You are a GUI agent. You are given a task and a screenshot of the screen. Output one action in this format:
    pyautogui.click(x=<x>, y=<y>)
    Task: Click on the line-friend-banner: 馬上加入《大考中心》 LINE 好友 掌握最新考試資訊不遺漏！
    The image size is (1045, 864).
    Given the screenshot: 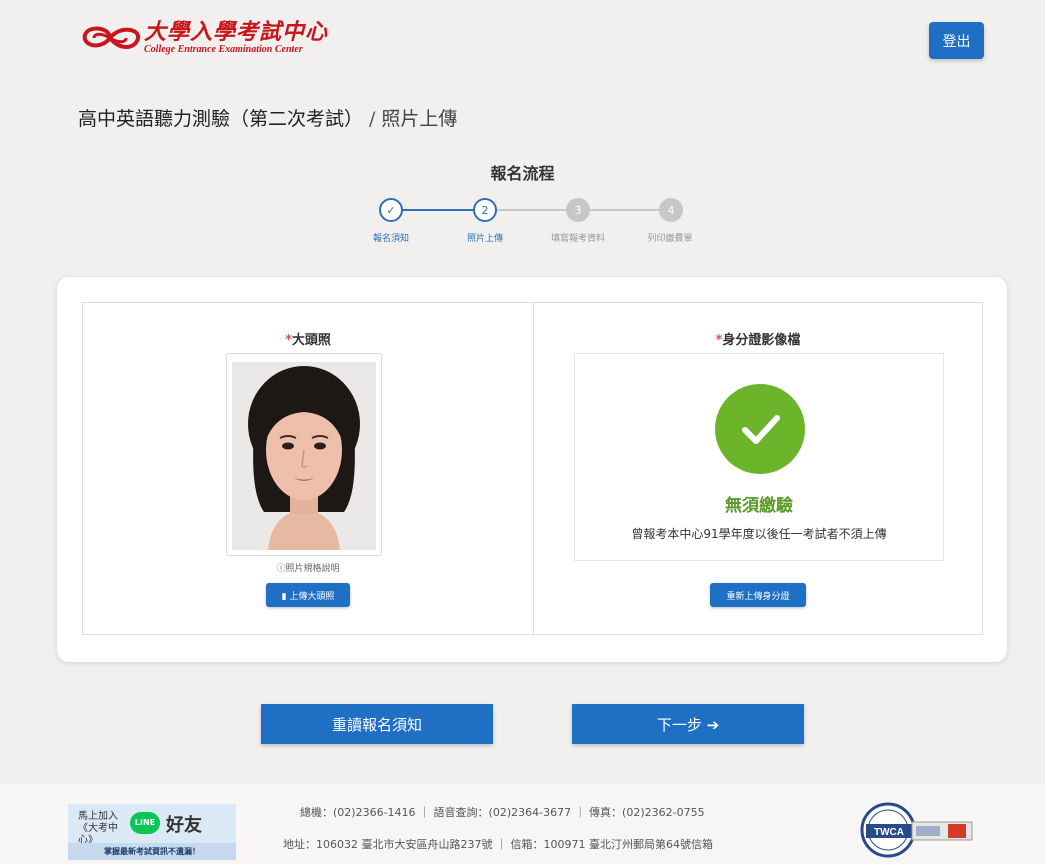 What is the action you would take?
    pyautogui.click(x=152, y=832)
    